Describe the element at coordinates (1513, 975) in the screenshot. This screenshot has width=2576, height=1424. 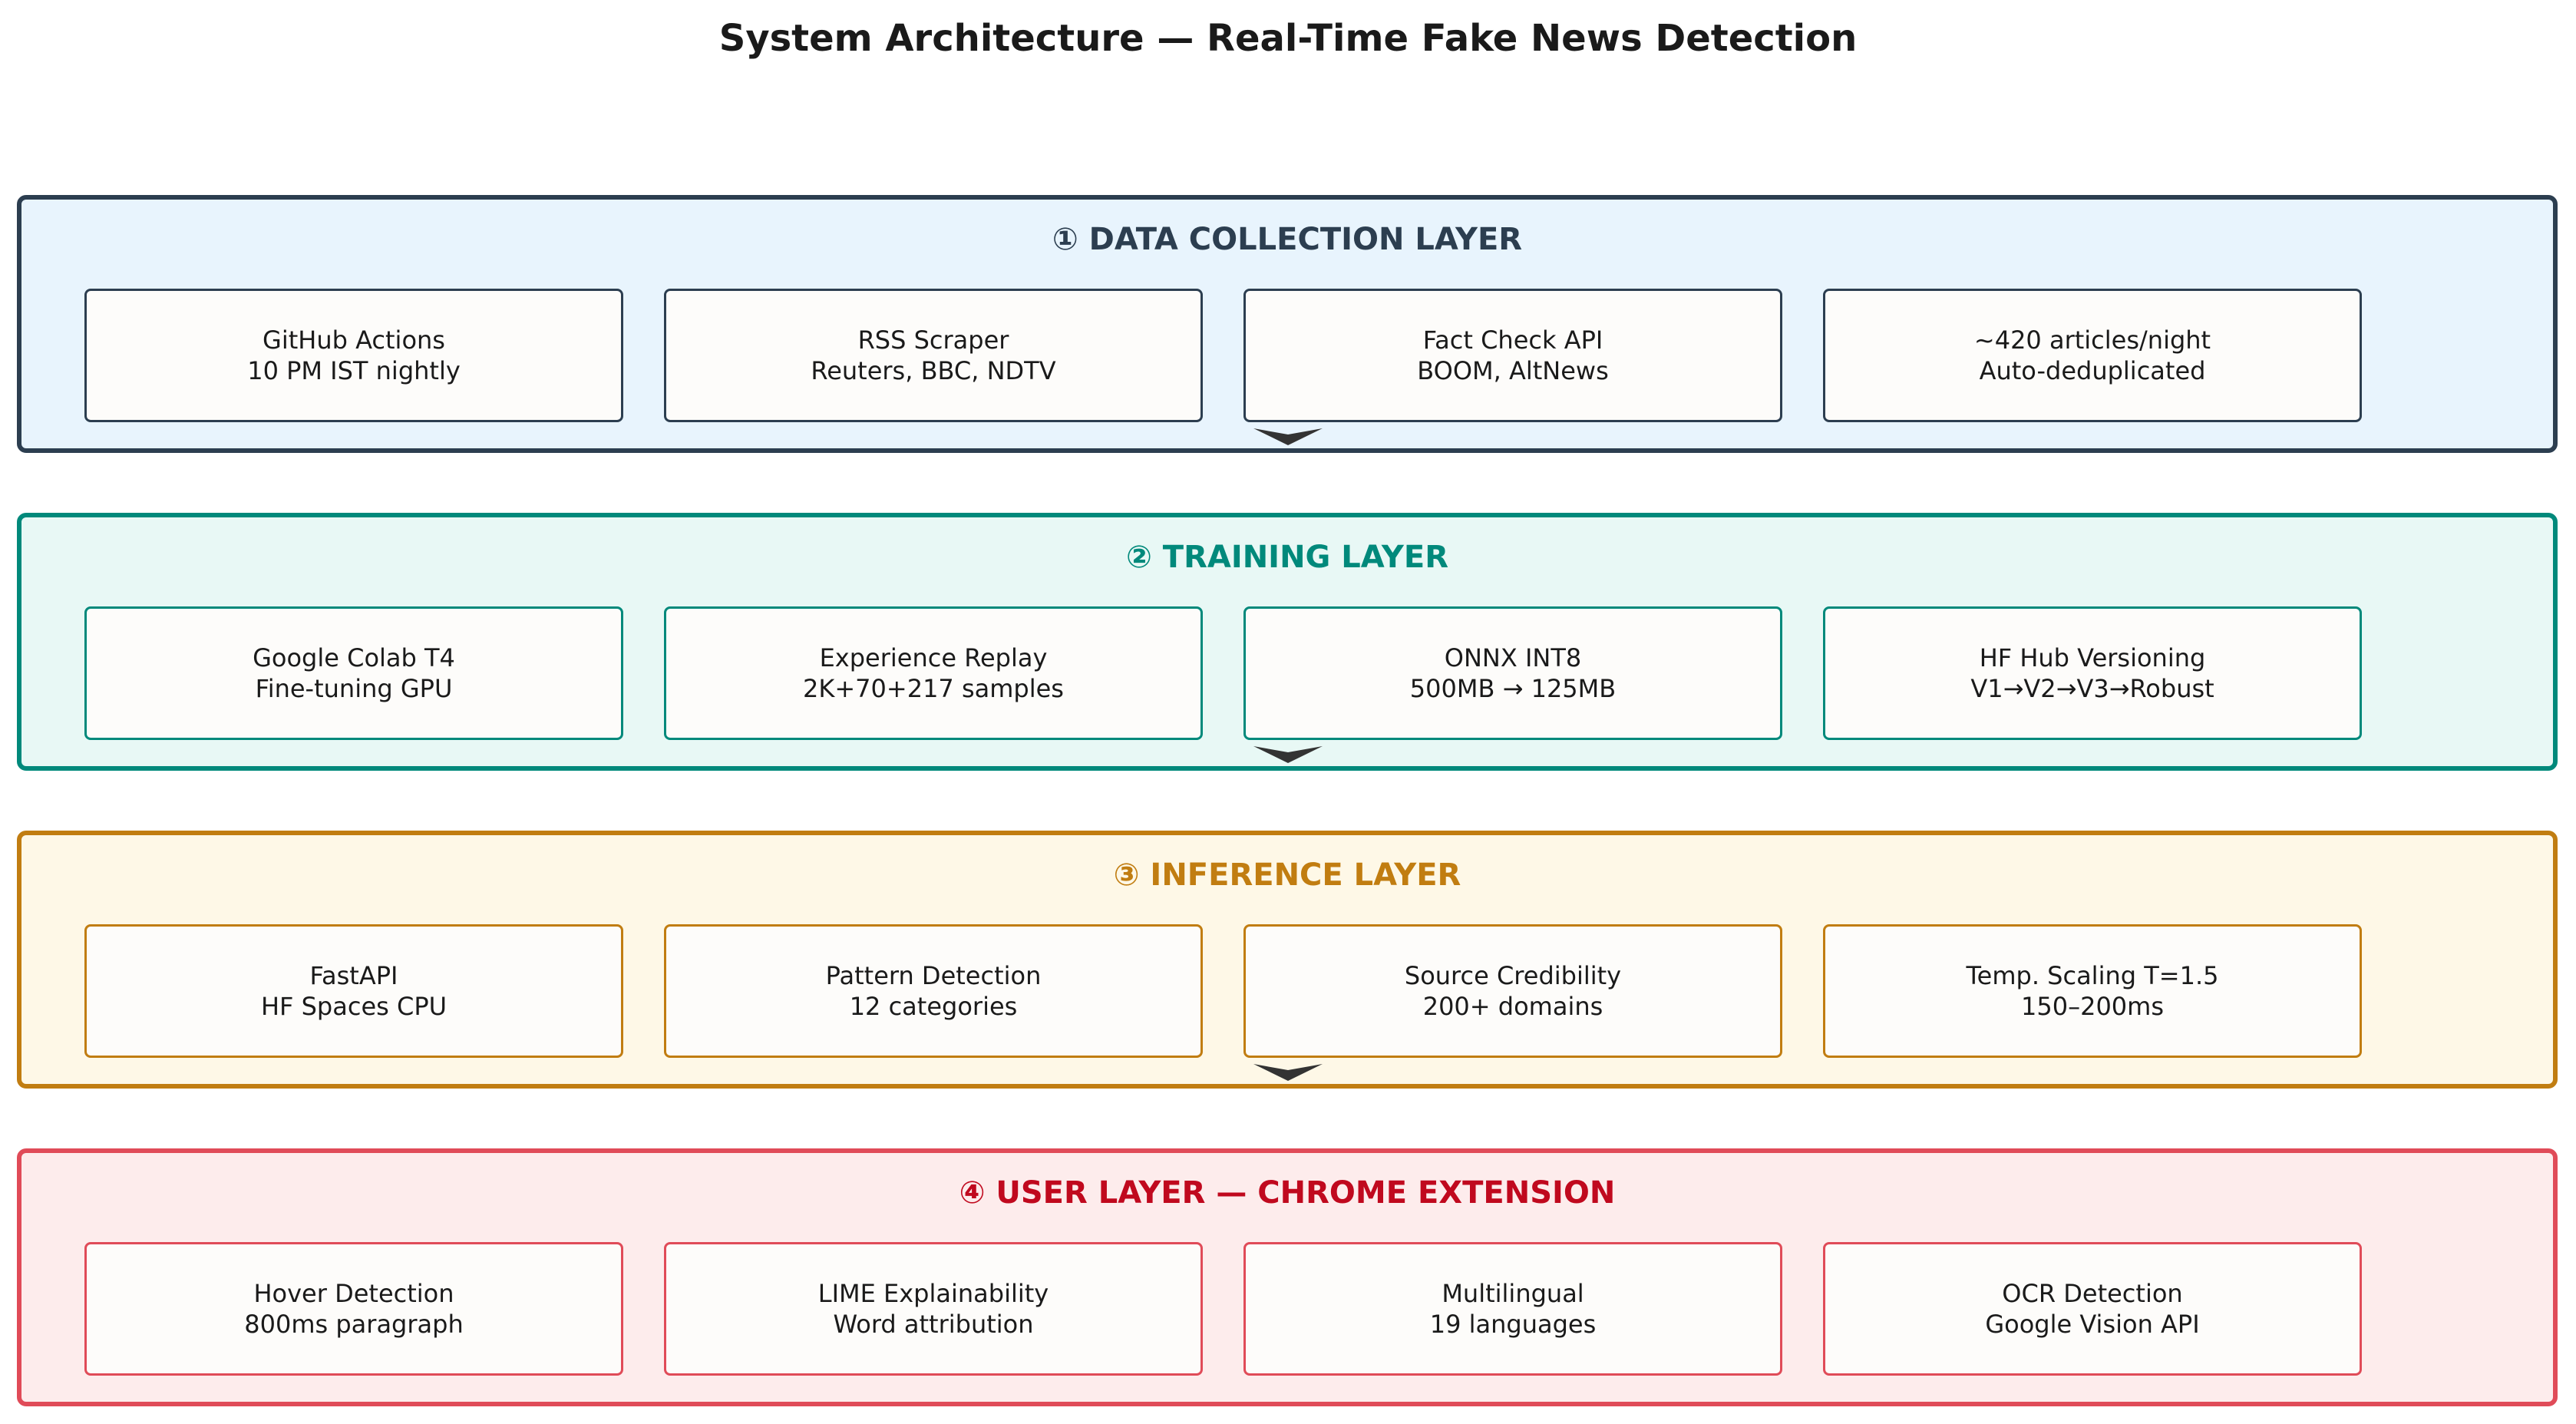
I see `card-title: Source Credibility` at that location.